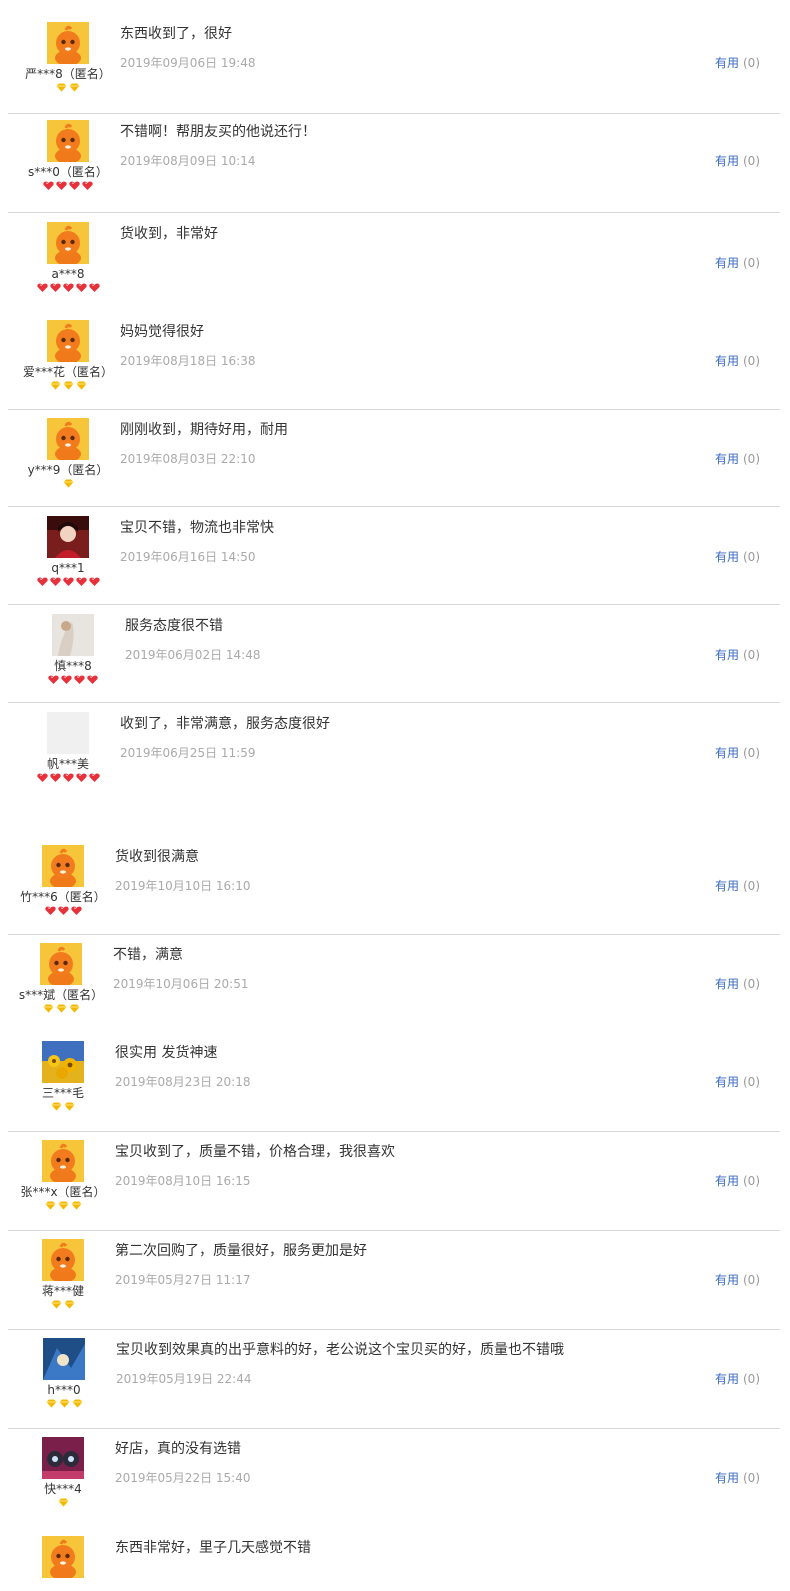  Describe the element at coordinates (213, 1548) in the screenshot. I see `review-content: 东西非常好，里子几天感觉不错` at that location.